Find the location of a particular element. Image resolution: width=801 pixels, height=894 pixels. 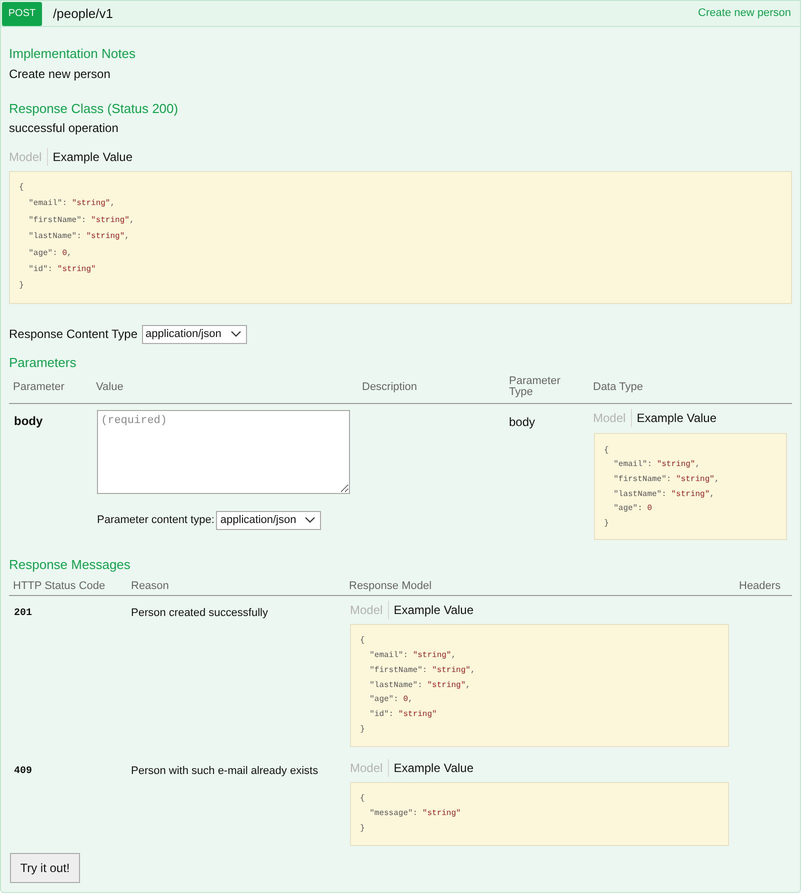

example-json: { "email": "string", "firstName": "string", "lastName": "string", "age": 0 } is located at coordinates (690, 486).